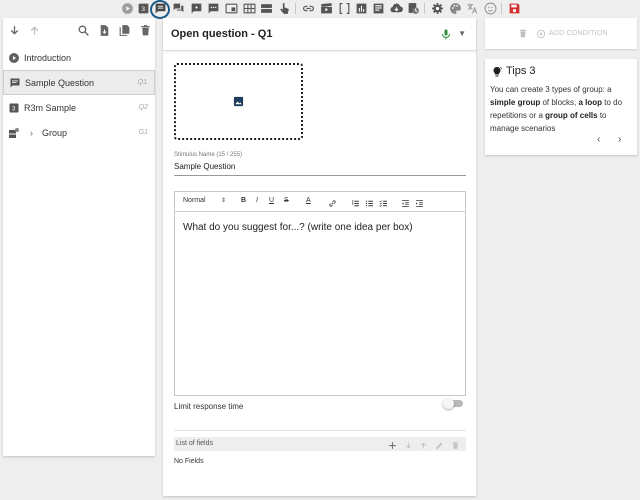 This screenshot has height=500, width=640. I want to click on add-field-icon, so click(392, 444).